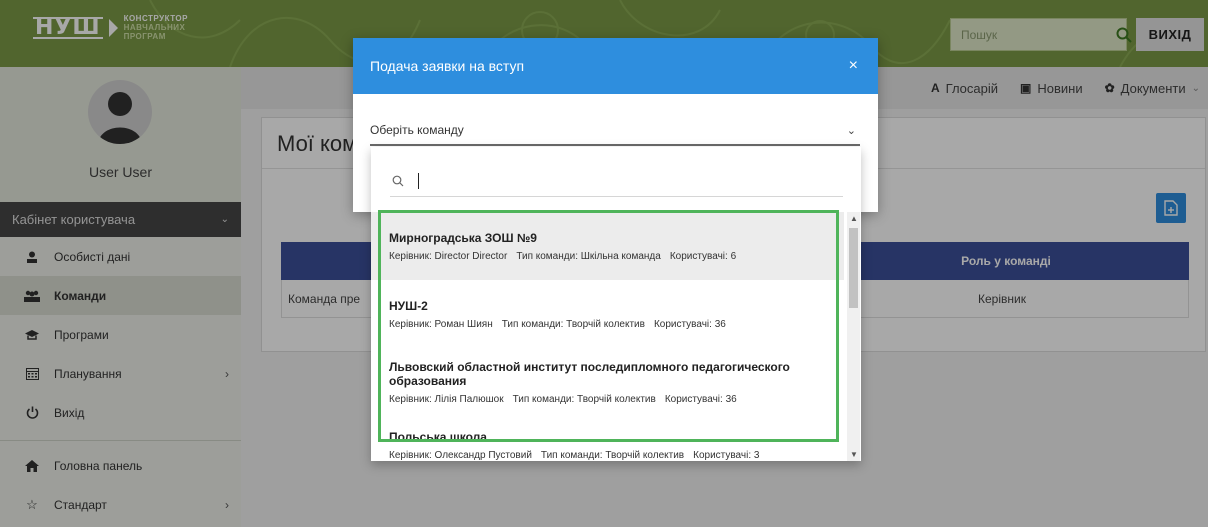 Image resolution: width=1208 pixels, height=527 pixels. What do you see at coordinates (615, 131) in the screenshot?
I see `team-select: Оберіть команду ⌄` at bounding box center [615, 131].